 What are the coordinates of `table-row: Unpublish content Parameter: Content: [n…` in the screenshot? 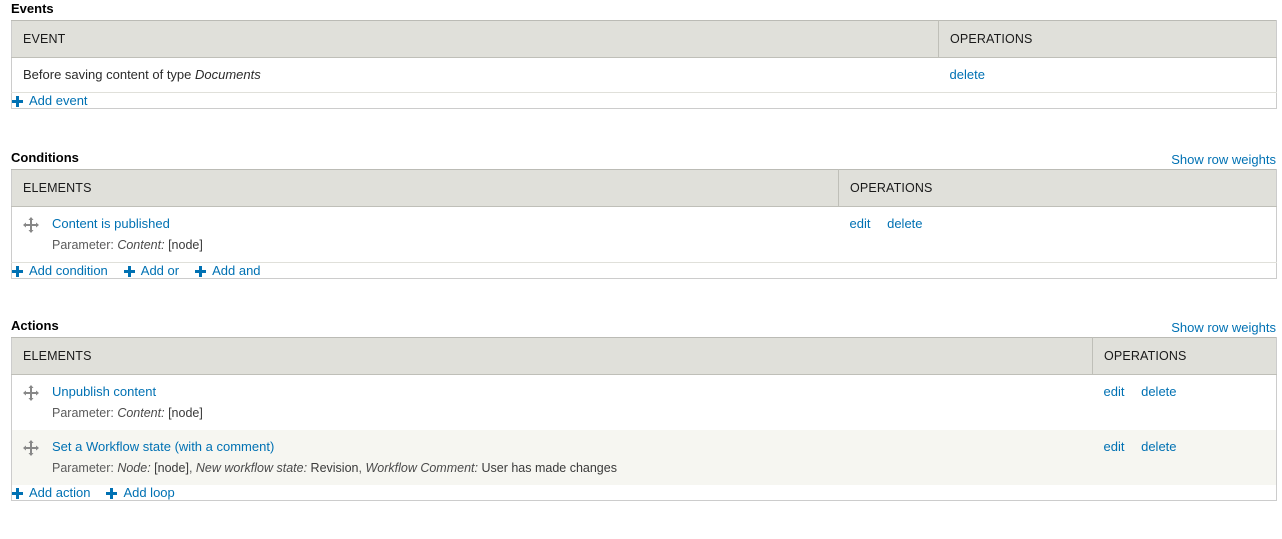 It's located at (644, 402).